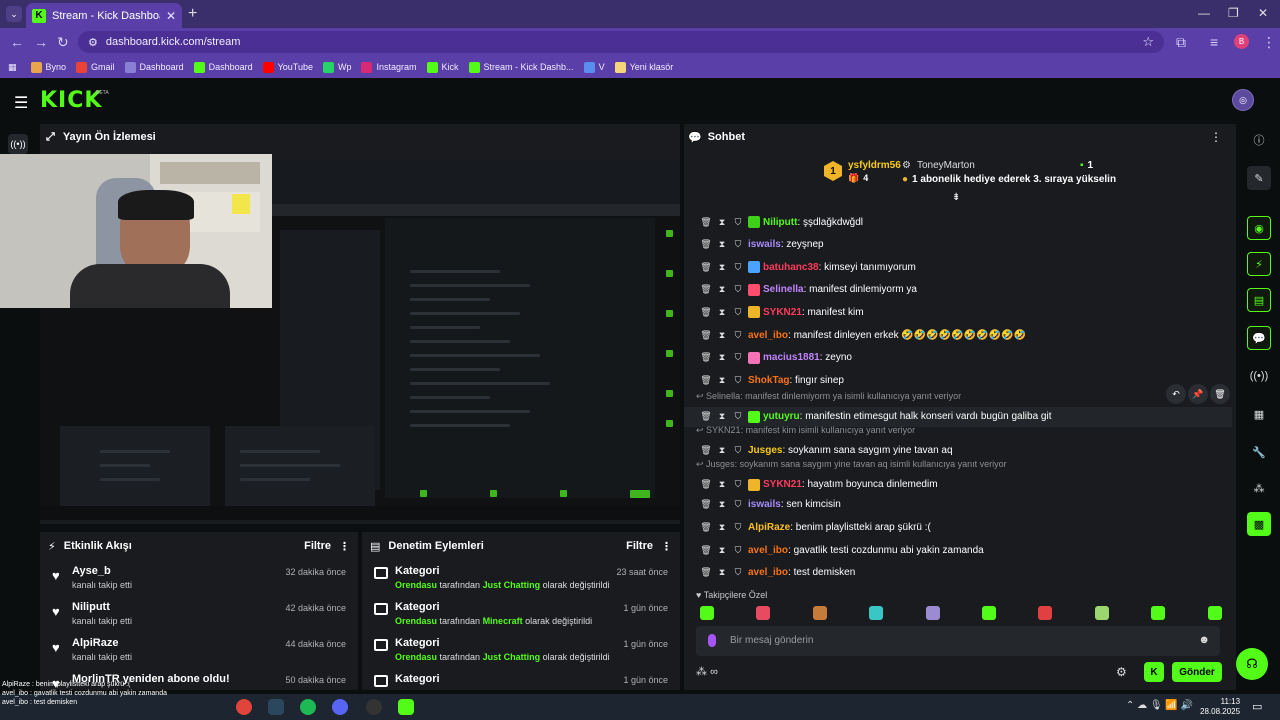  Describe the element at coordinates (1259, 300) in the screenshot. I see `notes-icon: ▤` at that location.